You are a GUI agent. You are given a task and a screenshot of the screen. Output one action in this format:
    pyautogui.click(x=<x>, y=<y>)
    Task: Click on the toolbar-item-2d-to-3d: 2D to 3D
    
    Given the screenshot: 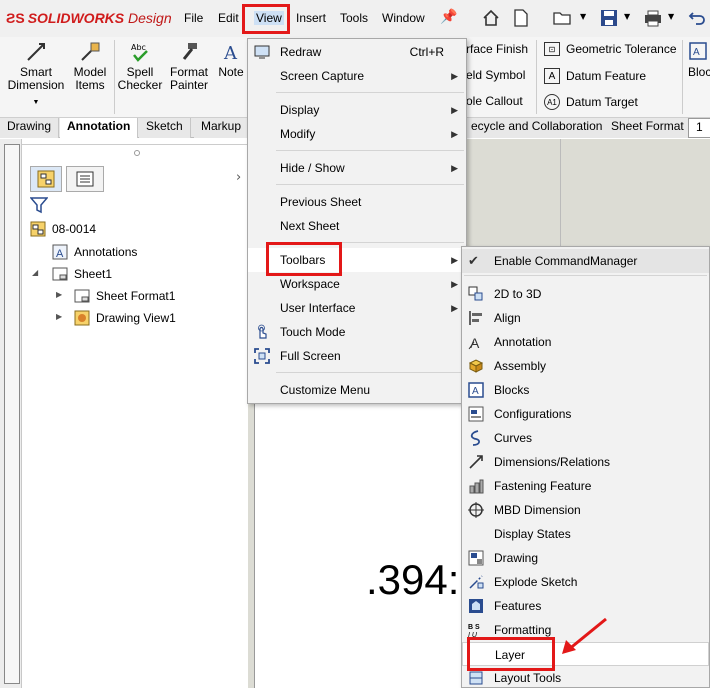 What is the action you would take?
    pyautogui.click(x=585, y=294)
    